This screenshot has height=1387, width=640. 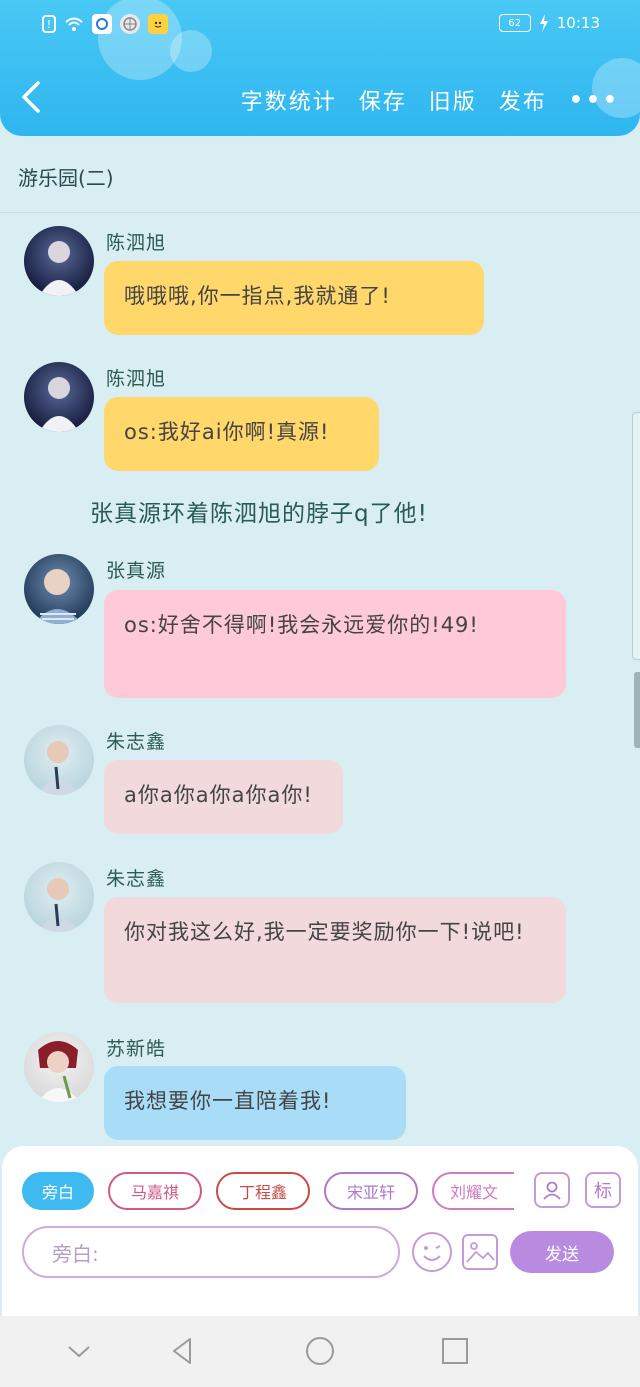 What do you see at coordinates (259, 514) in the screenshot?
I see `narration-text: 张真源环着陈泗旭的脖子q了他!` at bounding box center [259, 514].